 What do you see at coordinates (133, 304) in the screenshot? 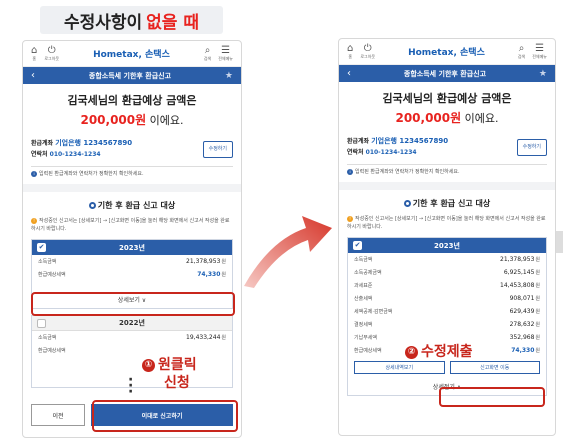
I see `highlight-detail-view` at bounding box center [133, 304].